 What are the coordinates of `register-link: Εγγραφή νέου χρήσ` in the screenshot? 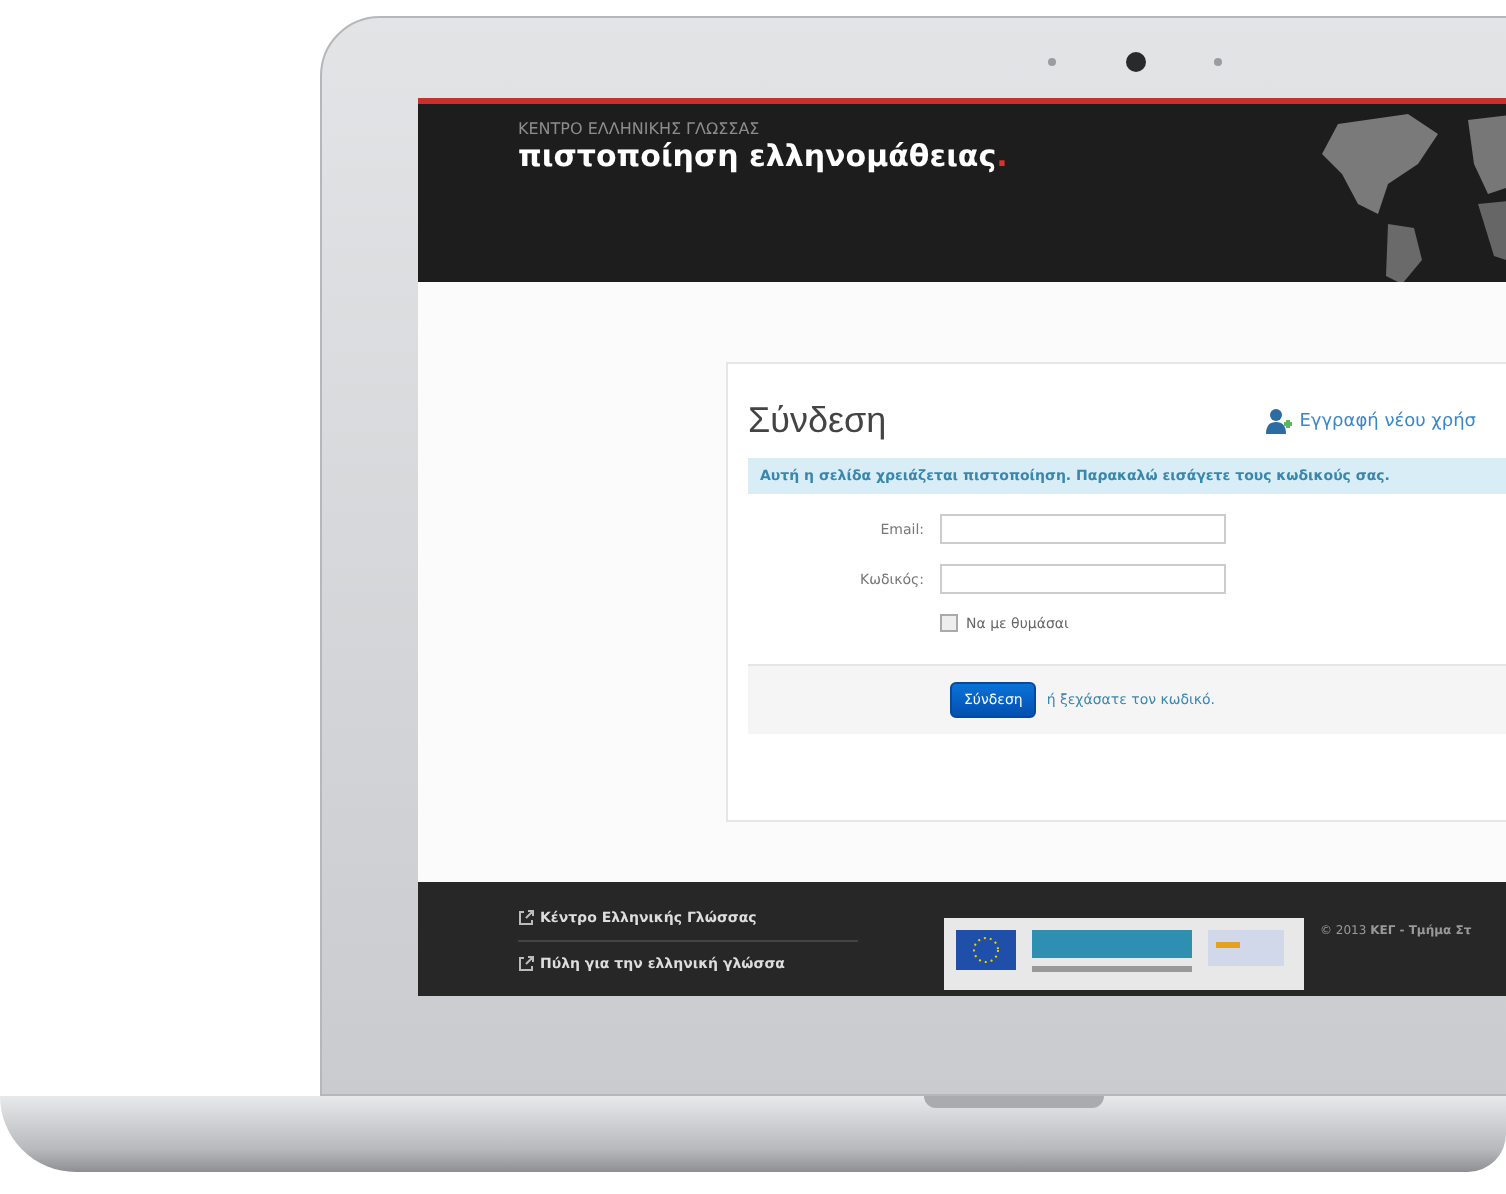 It's located at (1370, 421).